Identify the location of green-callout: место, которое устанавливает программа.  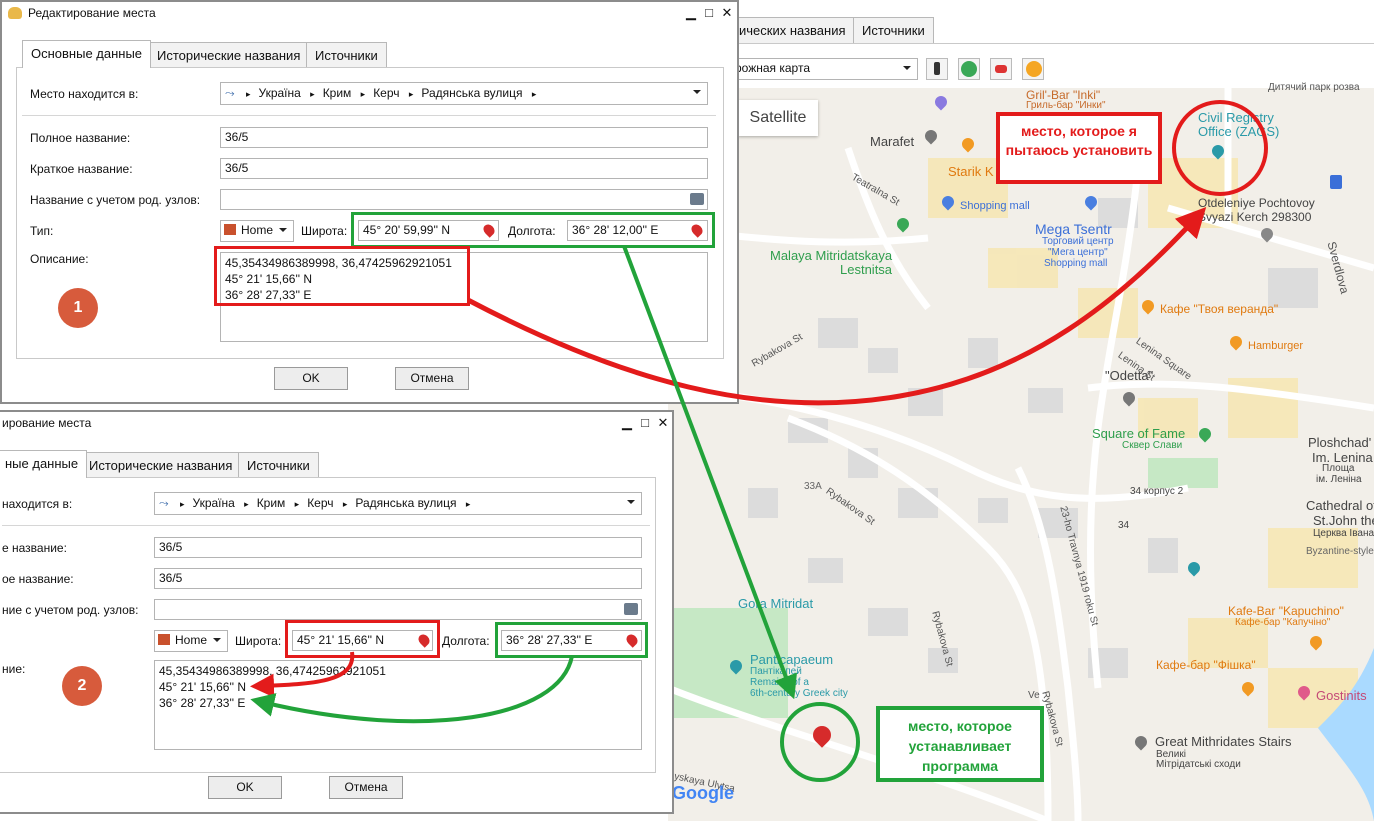
(960, 744).